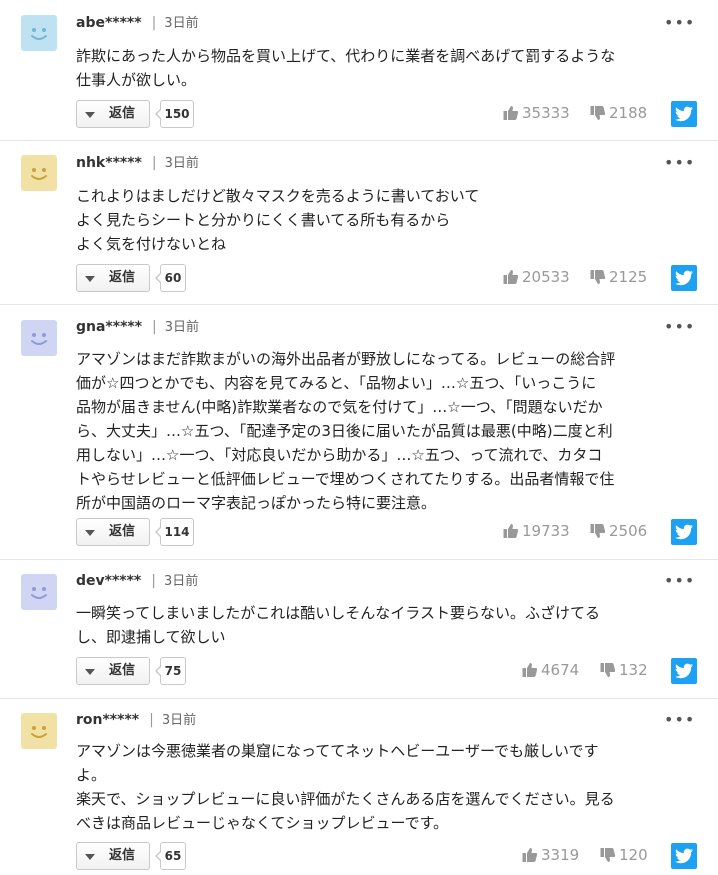 This screenshot has width=718, height=875. I want to click on dislike-count: 2125, so click(628, 277).